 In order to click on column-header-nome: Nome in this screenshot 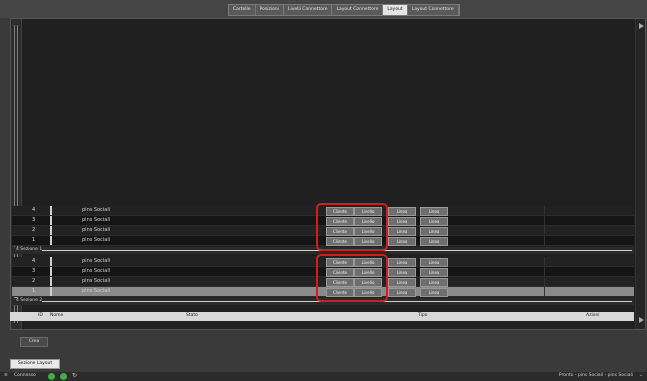, I will do `click(56, 315)`.